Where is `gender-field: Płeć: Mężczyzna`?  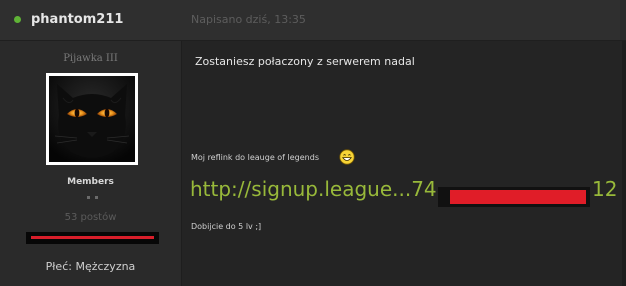
gender-field: Płeć: Mężczyzna is located at coordinates (90, 266).